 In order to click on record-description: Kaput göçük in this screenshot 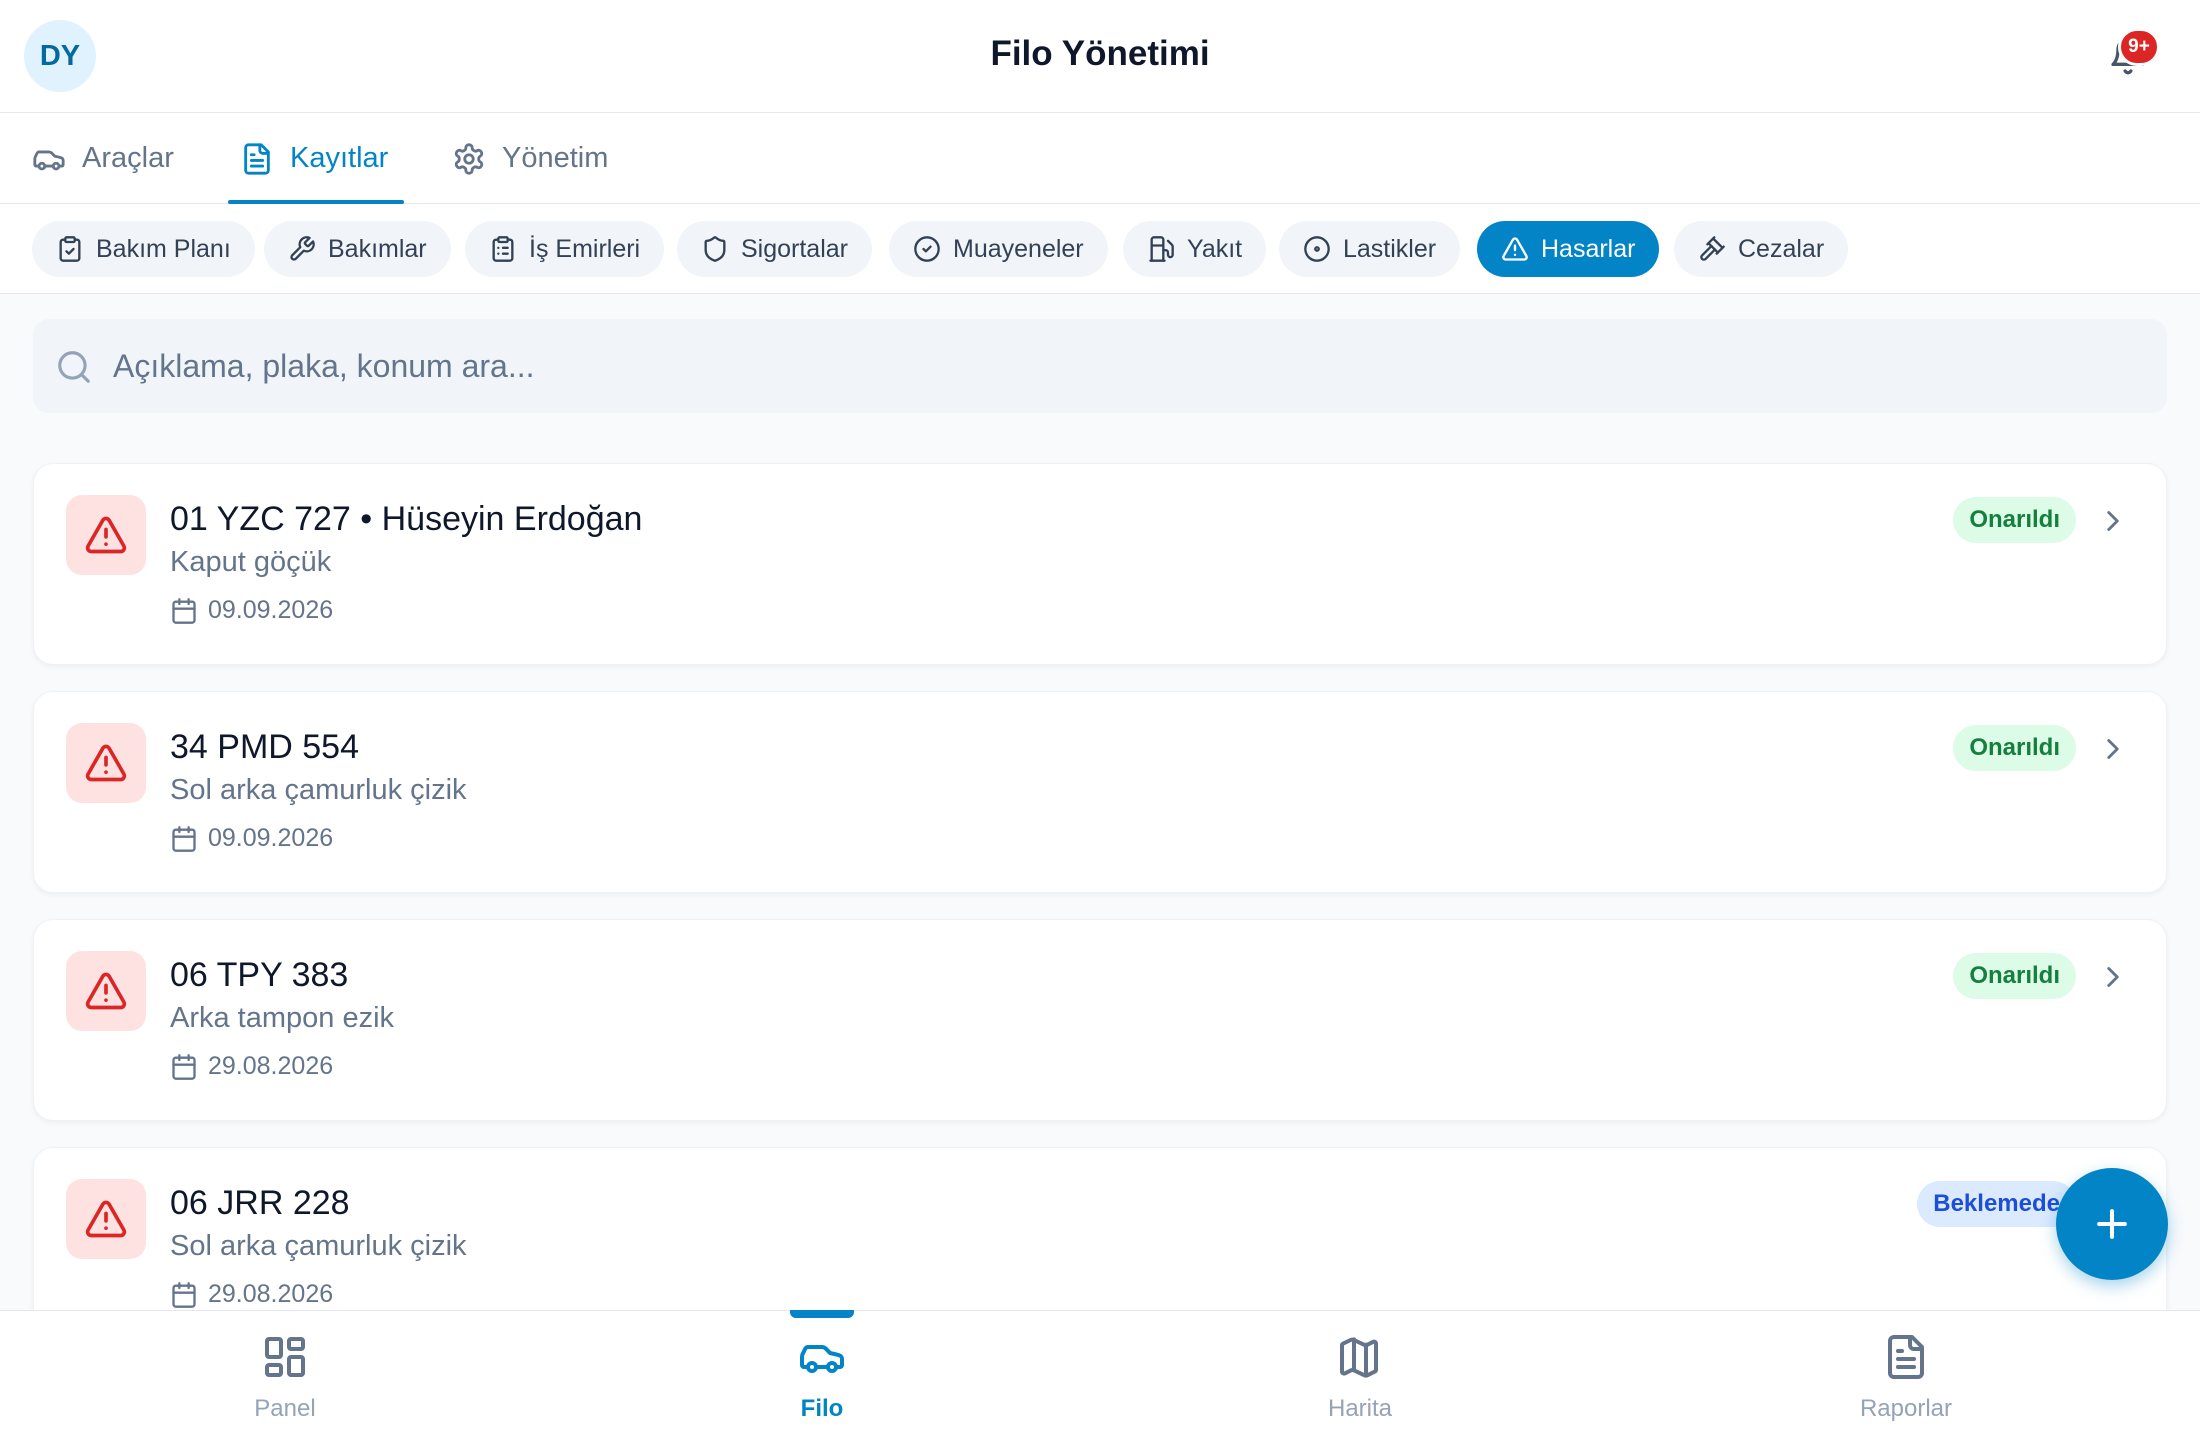, I will do `click(251, 562)`.